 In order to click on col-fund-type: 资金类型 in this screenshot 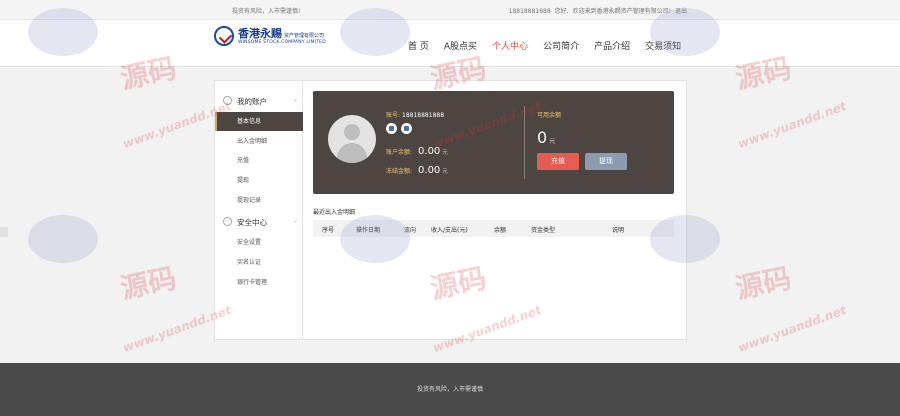, I will do `click(543, 230)`.